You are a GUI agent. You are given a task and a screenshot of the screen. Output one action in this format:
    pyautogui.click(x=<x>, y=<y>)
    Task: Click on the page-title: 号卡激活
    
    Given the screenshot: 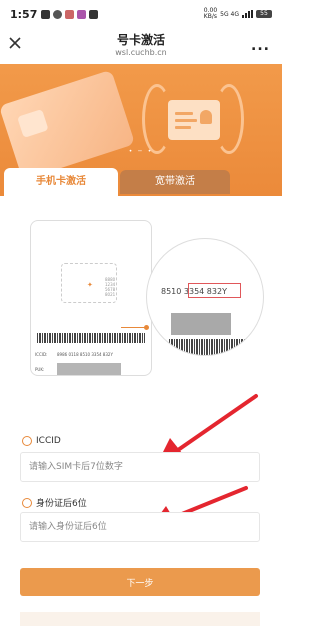 What is the action you would take?
    pyautogui.click(x=140, y=40)
    